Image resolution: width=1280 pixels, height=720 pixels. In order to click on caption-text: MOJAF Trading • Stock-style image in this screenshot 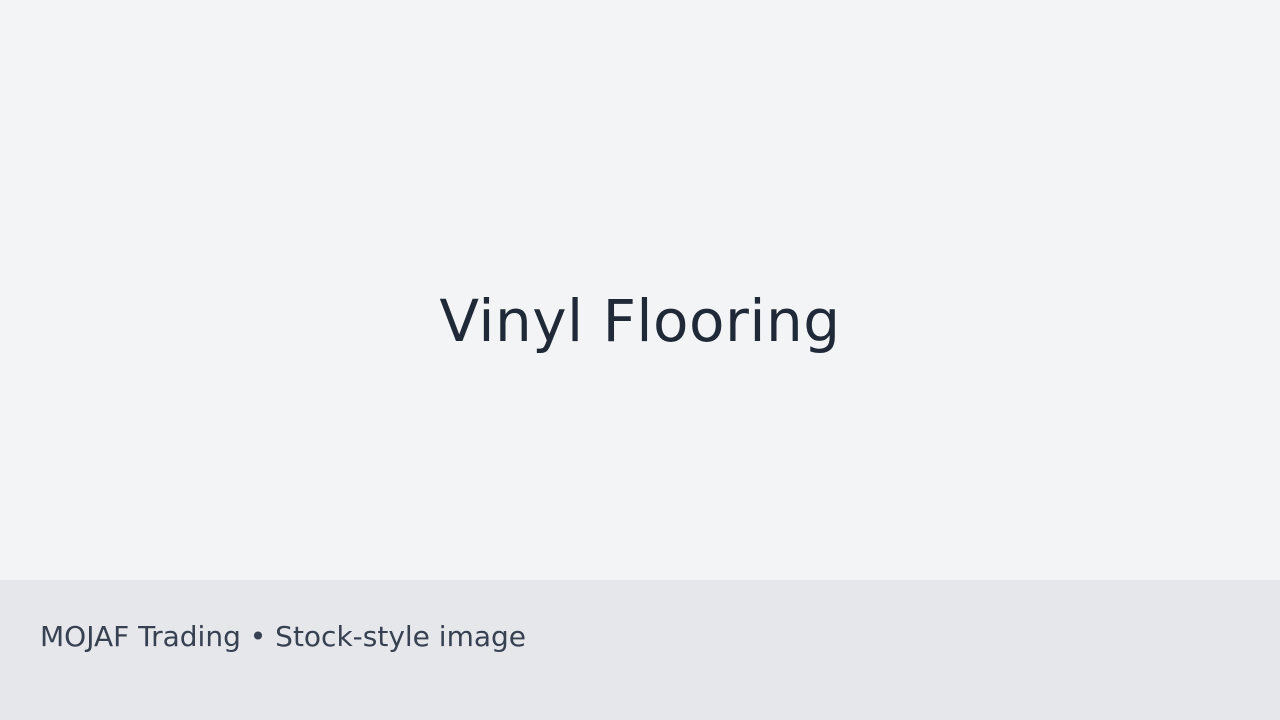, I will do `click(283, 636)`.